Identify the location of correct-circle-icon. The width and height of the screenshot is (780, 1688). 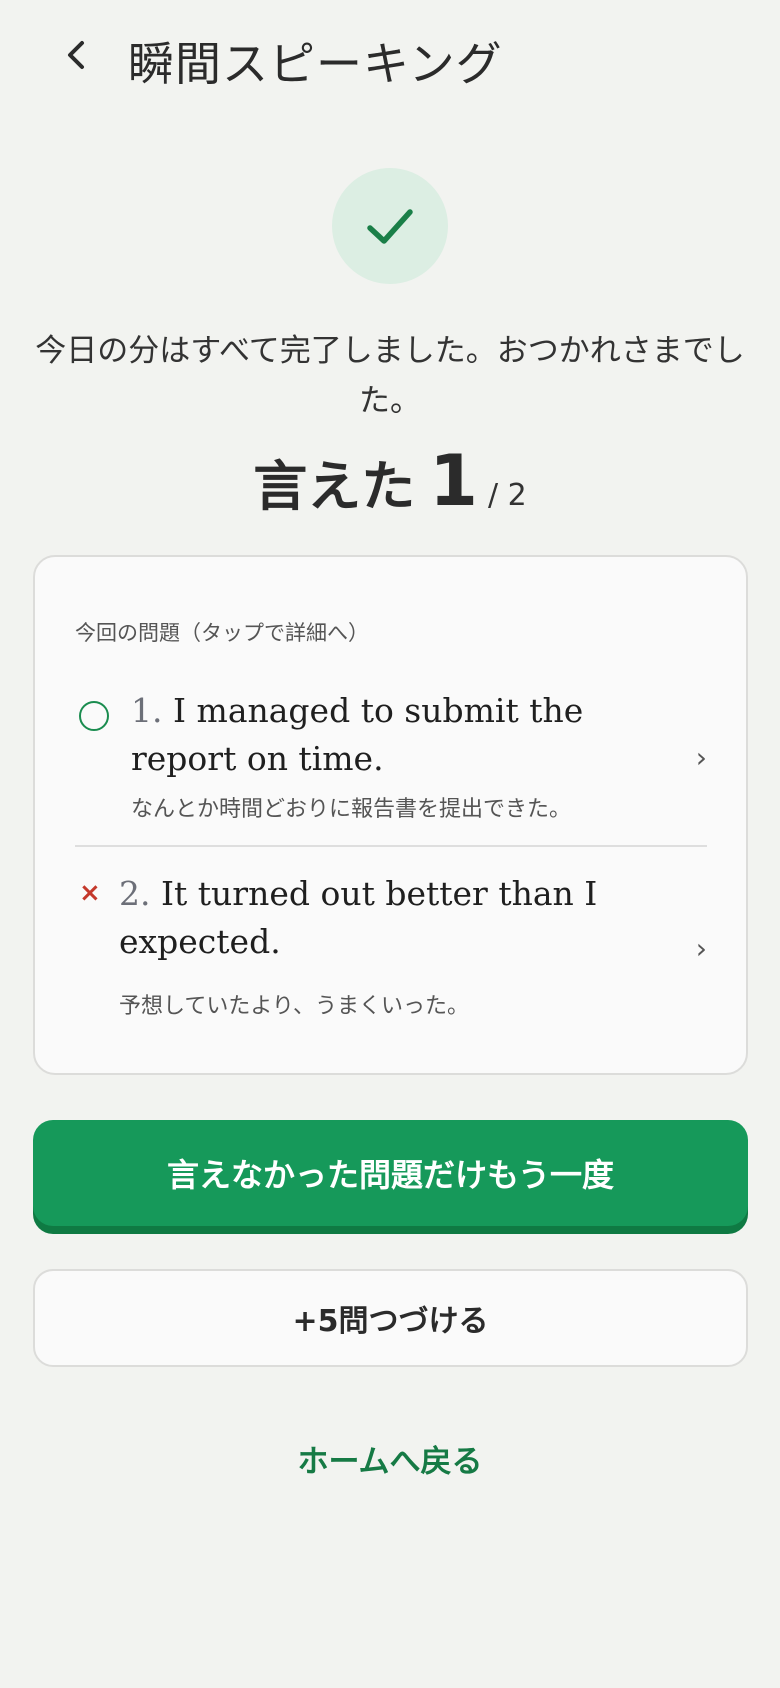
(94, 716).